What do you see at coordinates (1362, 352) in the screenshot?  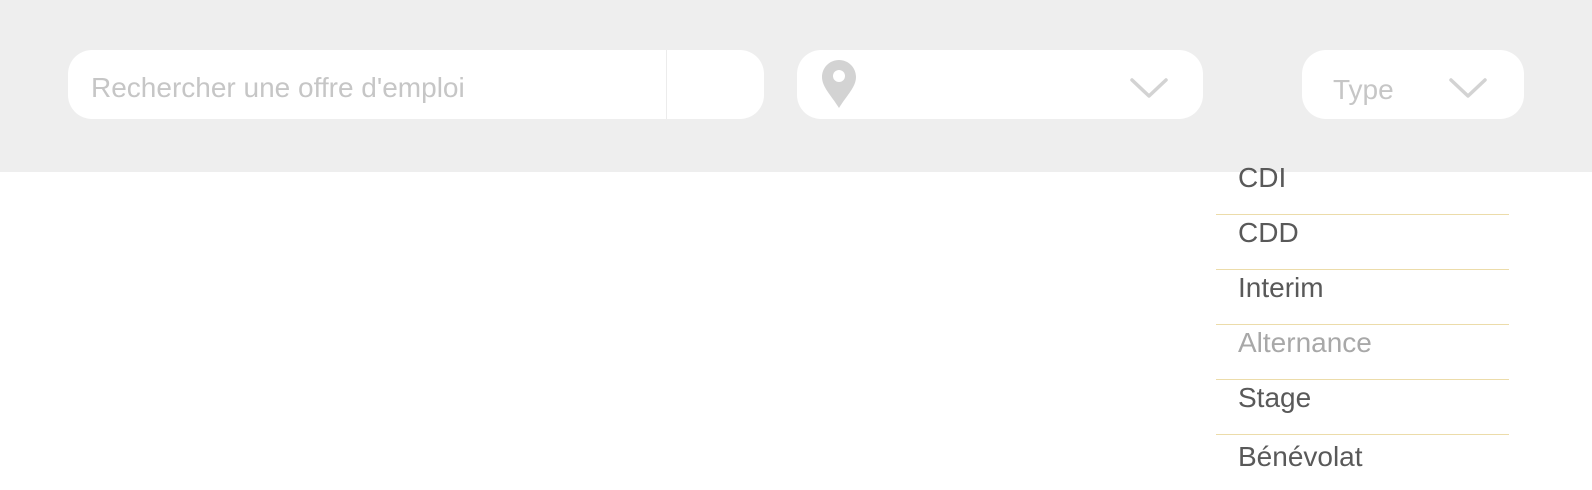 I see `type-option-alternance: Alternance` at bounding box center [1362, 352].